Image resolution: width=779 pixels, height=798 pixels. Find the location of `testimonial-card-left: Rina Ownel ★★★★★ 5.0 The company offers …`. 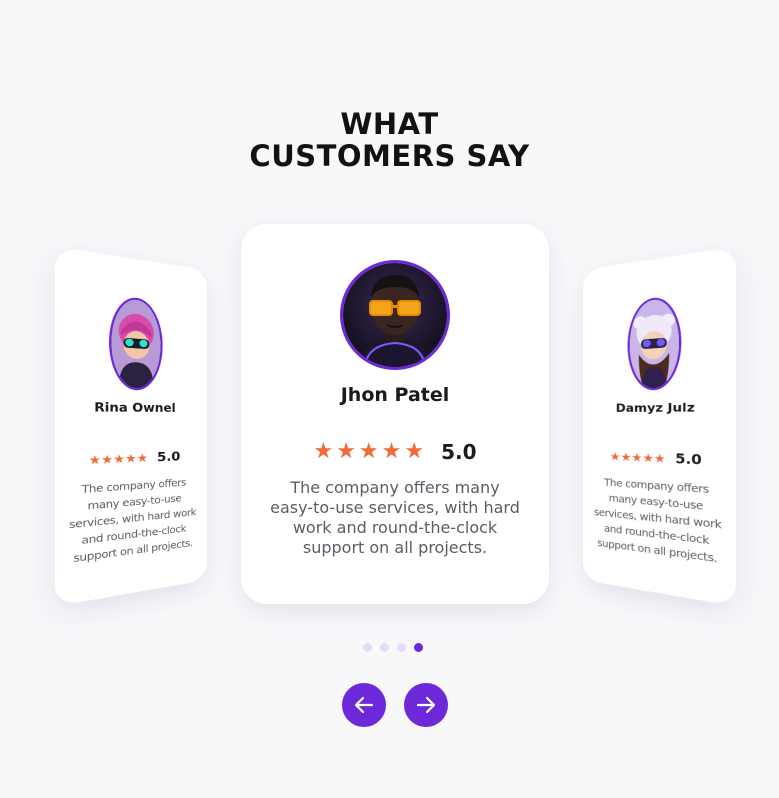

testimonial-card-left: Rina Ownel ★★★★★ 5.0 The company offers … is located at coordinates (131, 426).